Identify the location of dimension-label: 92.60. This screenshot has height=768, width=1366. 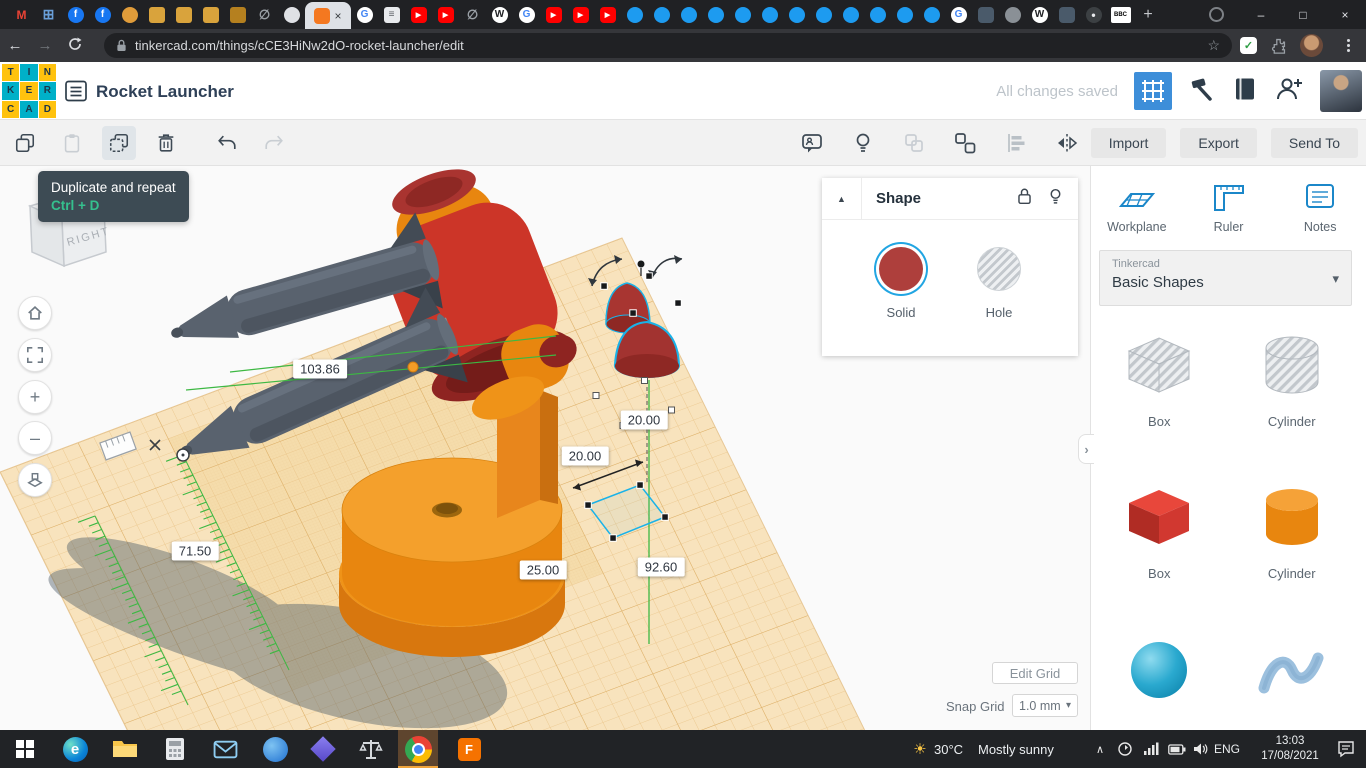
(661, 567).